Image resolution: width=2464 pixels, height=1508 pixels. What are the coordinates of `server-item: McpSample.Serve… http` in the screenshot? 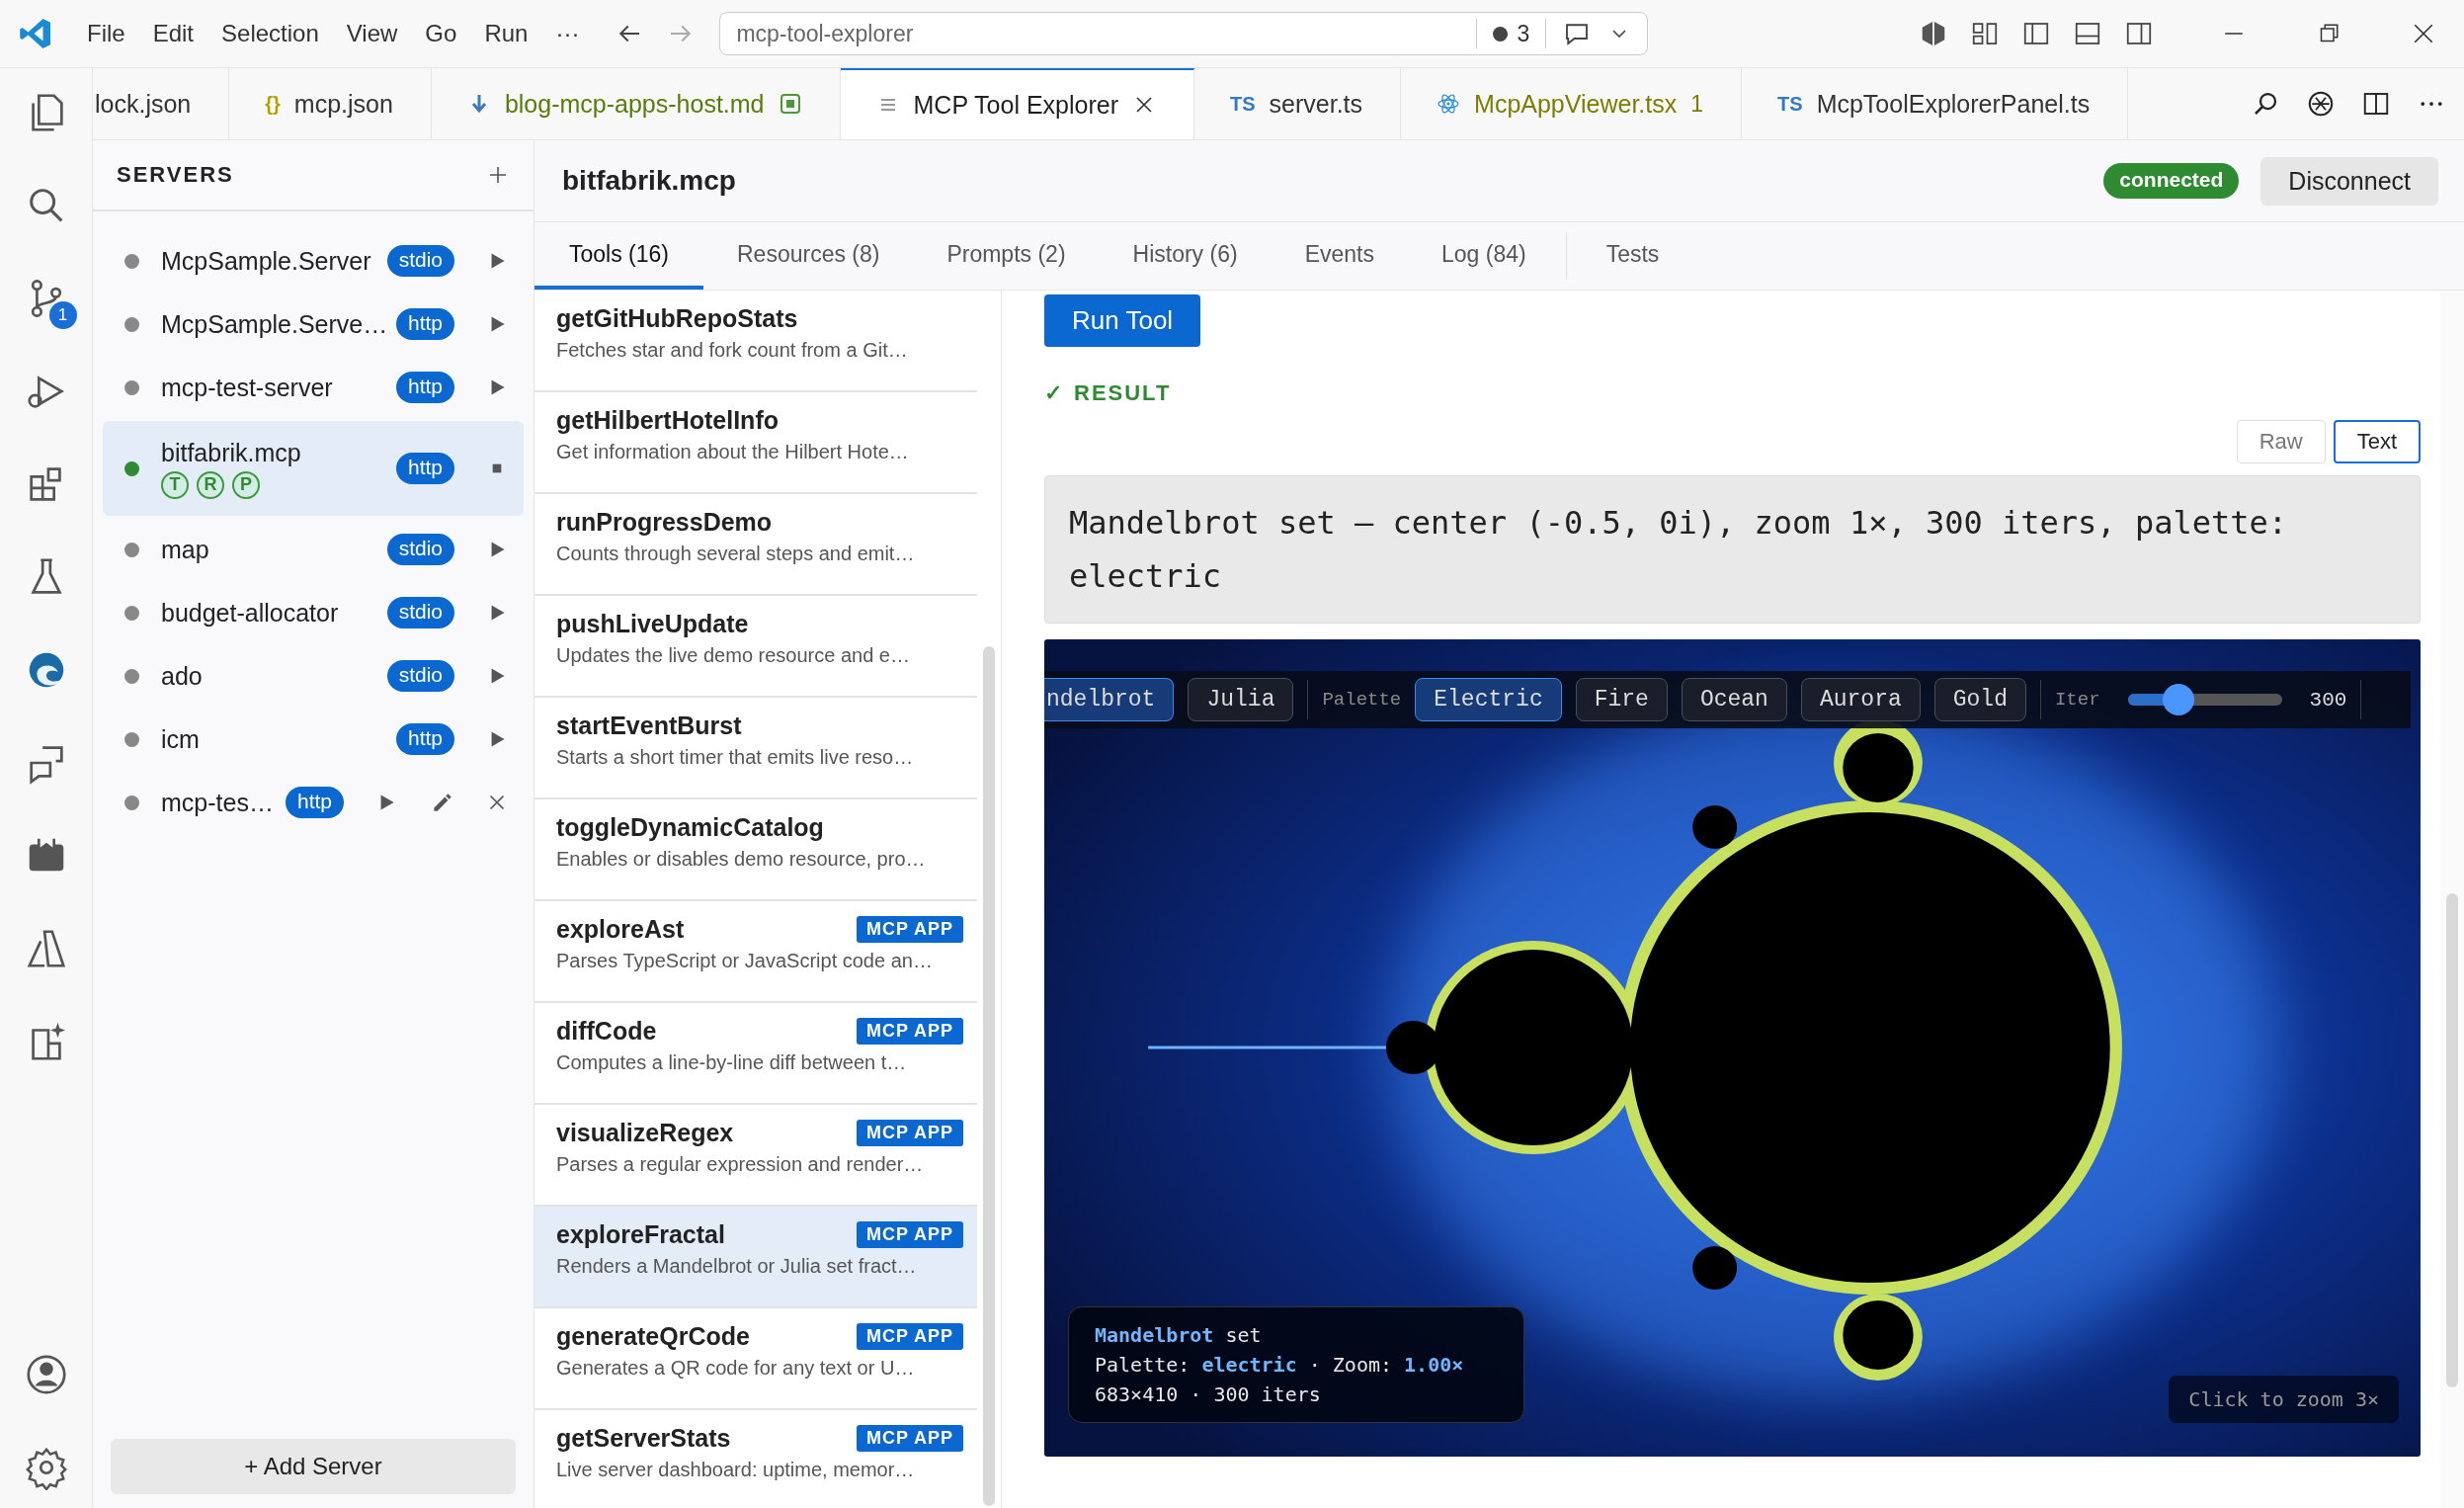 It's located at (313, 325).